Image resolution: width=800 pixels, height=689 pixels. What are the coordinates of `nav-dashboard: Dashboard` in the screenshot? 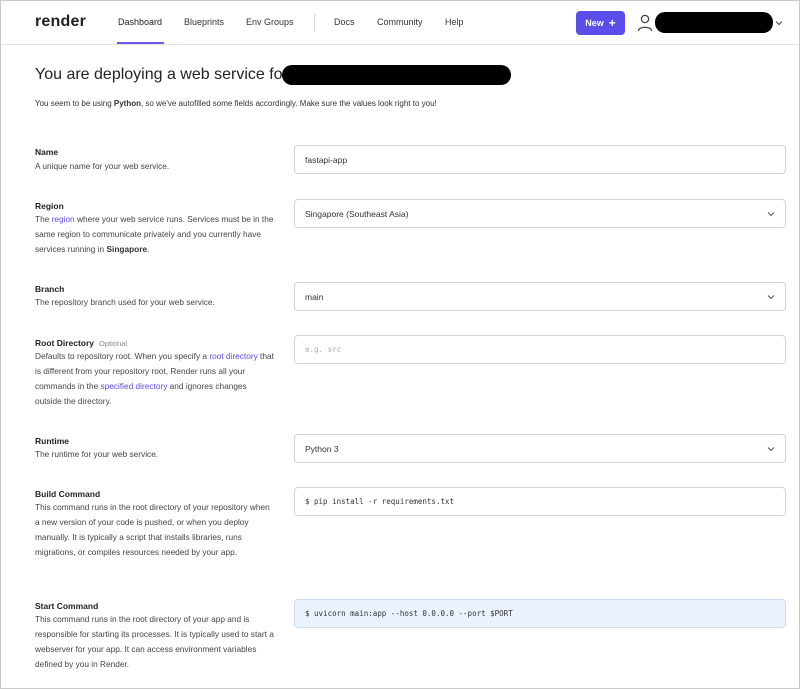 It's located at (140, 22).